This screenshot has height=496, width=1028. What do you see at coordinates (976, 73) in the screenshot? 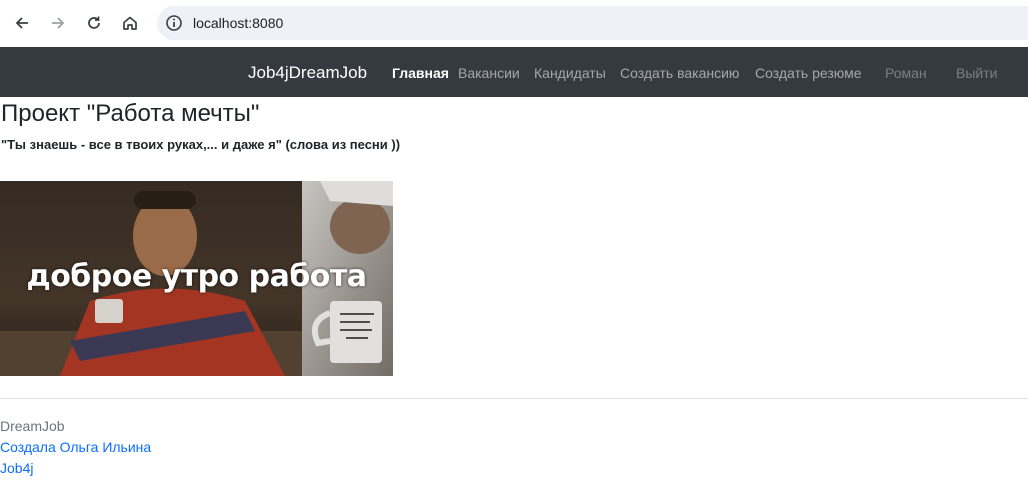
I see `nav-logout: Выйти` at bounding box center [976, 73].